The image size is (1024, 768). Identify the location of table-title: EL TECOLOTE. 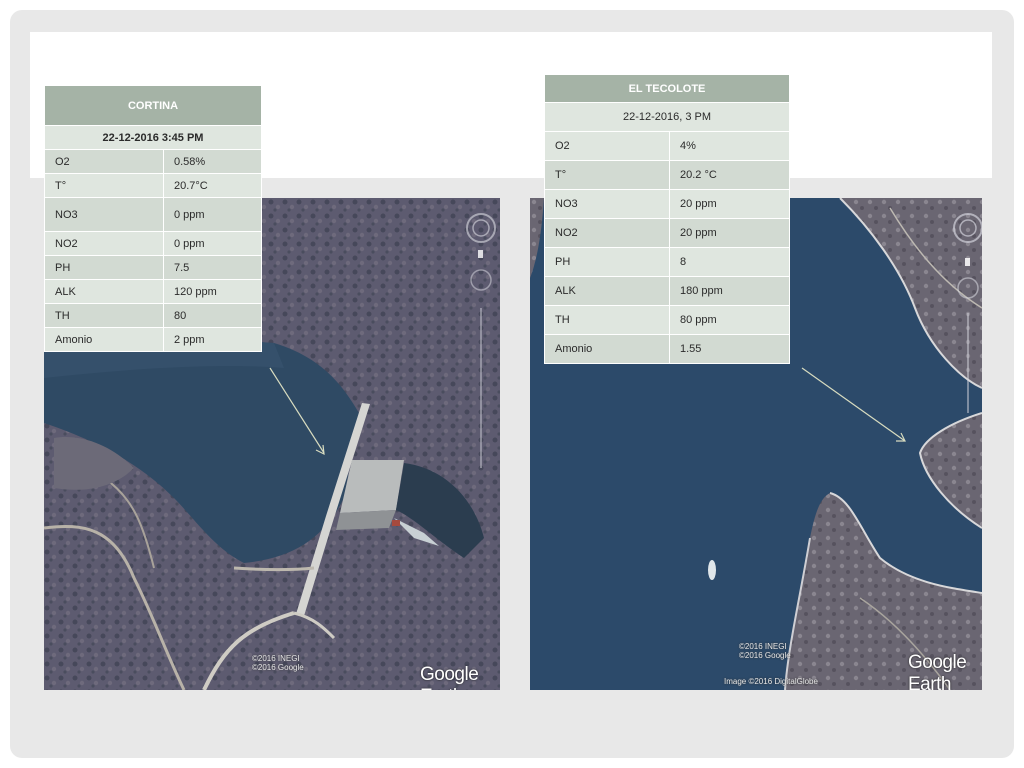
(667, 88).